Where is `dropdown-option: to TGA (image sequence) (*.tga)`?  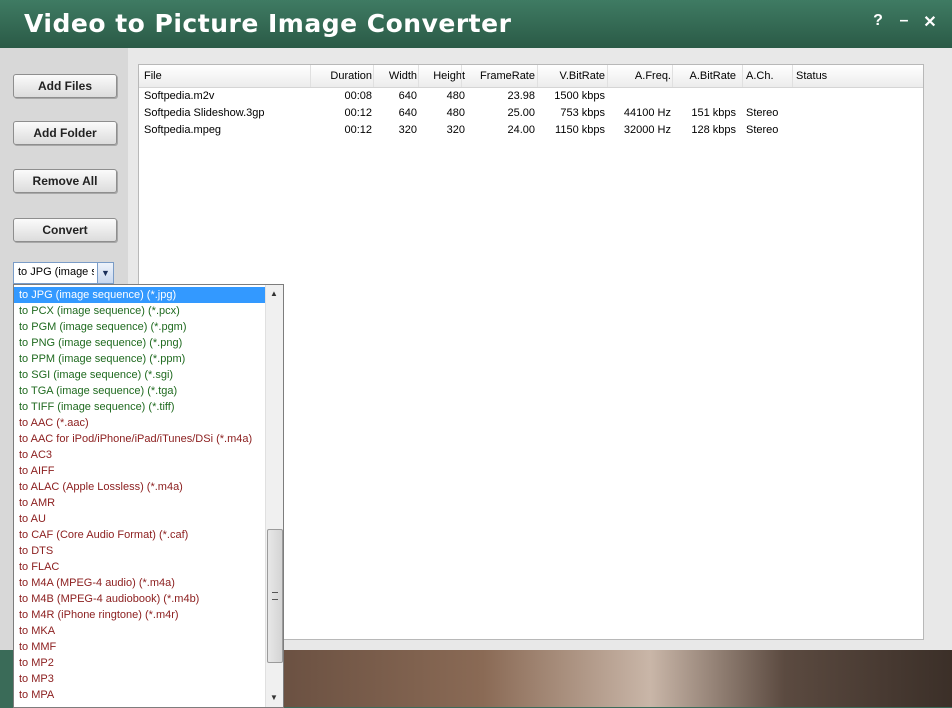
dropdown-option: to TGA (image sequence) (*.tga) is located at coordinates (142, 391).